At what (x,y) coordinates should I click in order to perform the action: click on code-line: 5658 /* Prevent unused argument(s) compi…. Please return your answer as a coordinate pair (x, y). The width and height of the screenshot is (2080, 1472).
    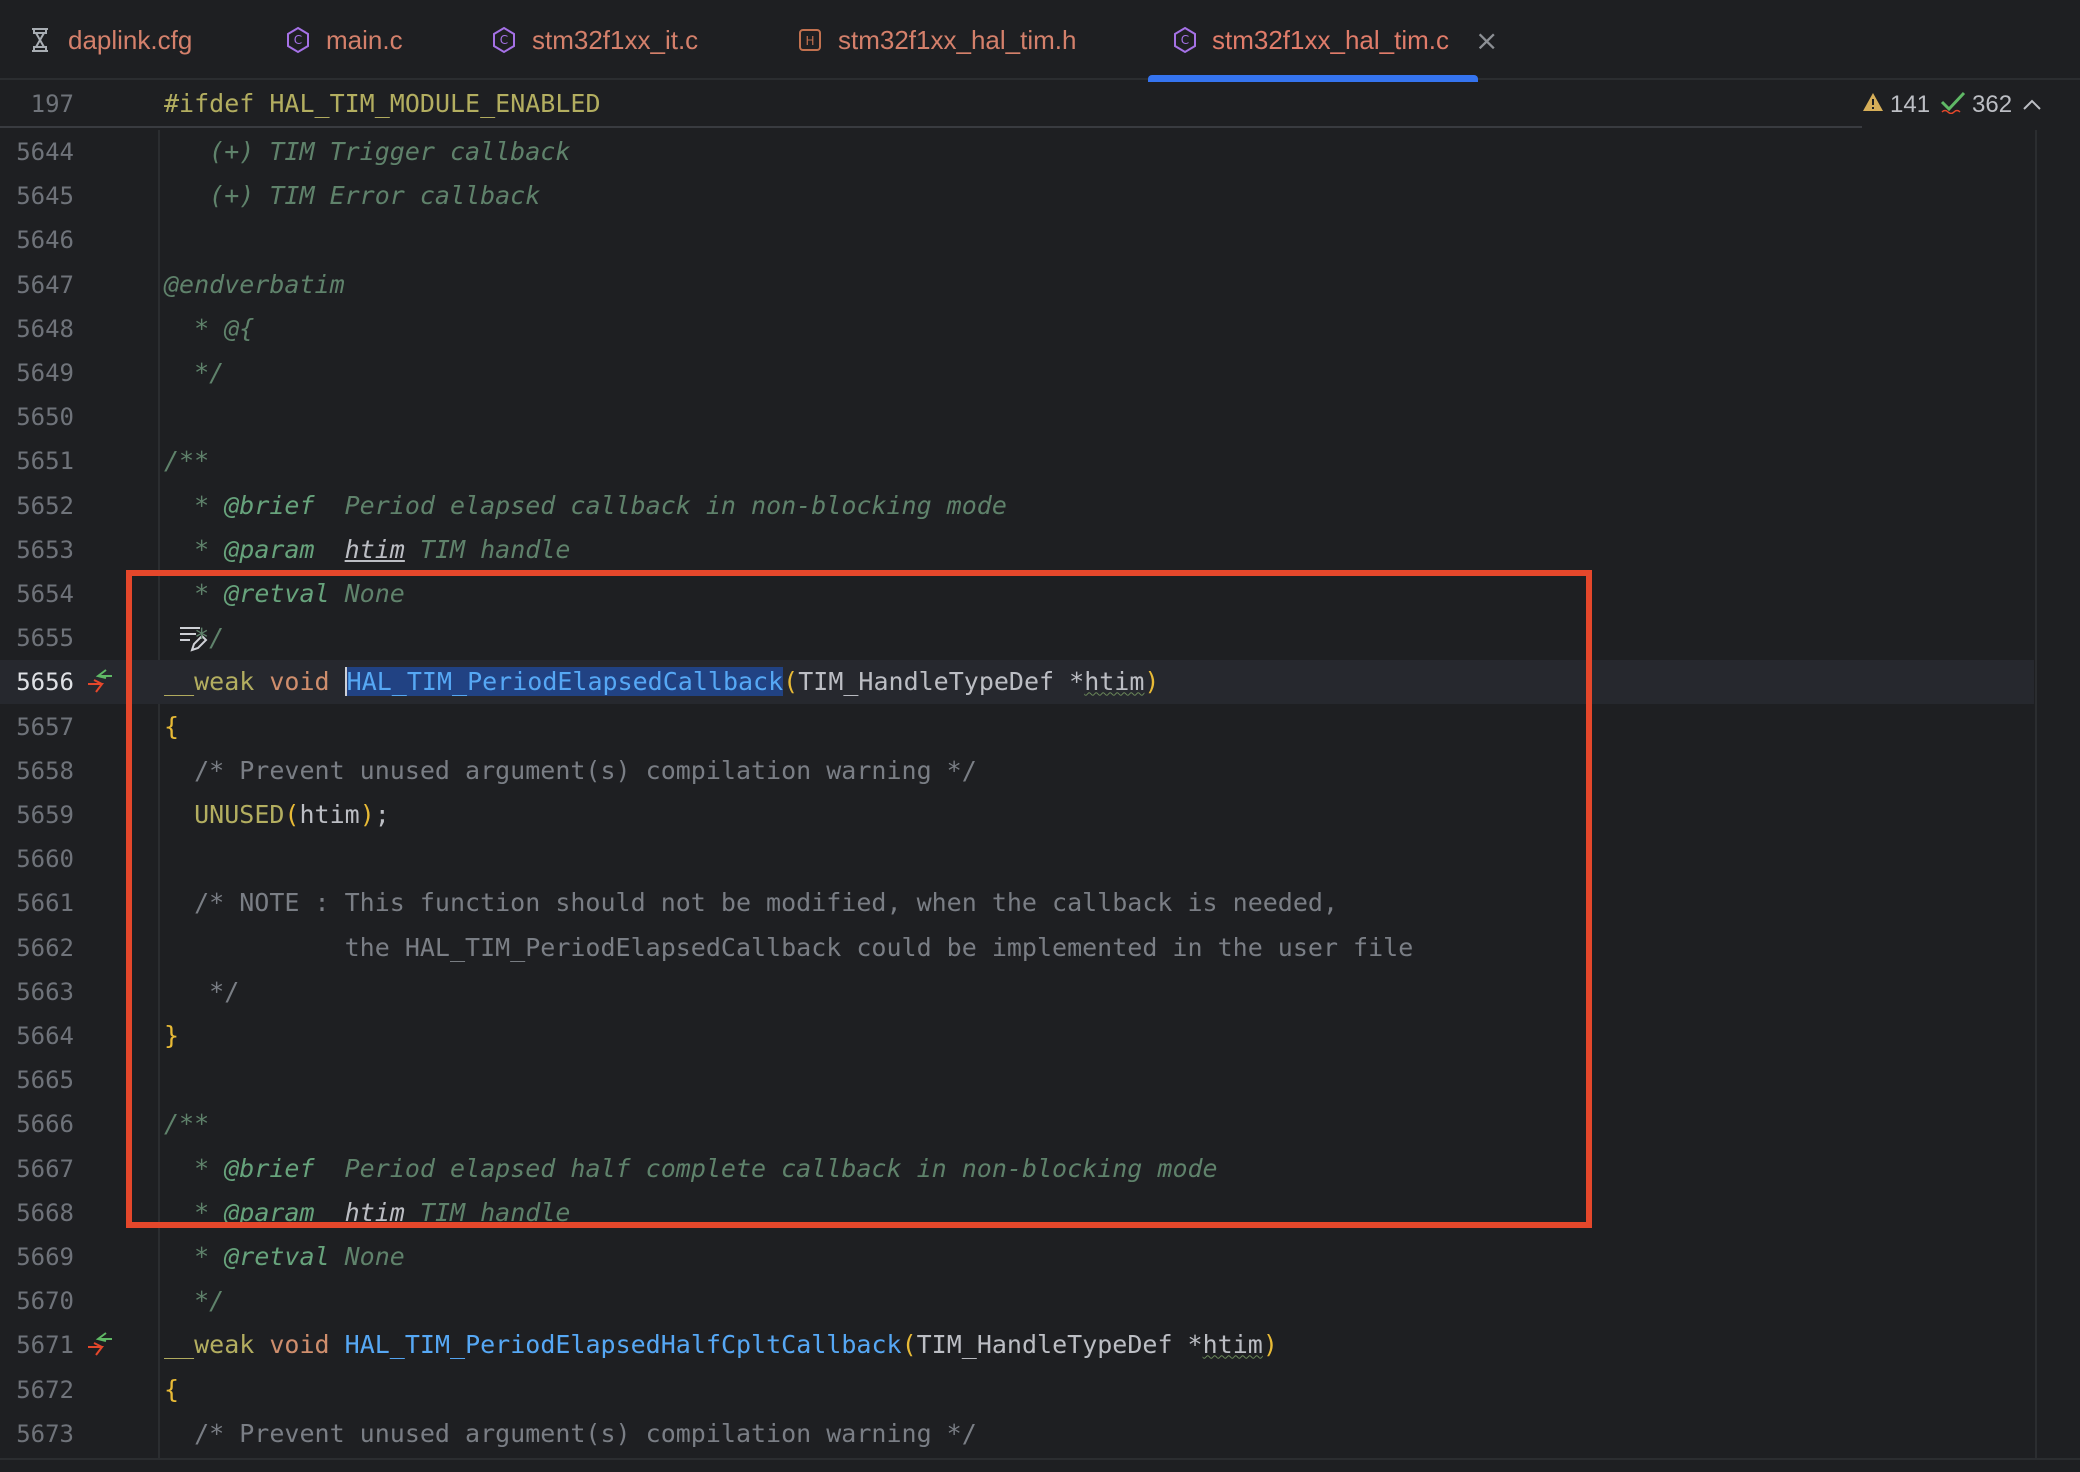
    Looking at the image, I should click on (1017, 771).